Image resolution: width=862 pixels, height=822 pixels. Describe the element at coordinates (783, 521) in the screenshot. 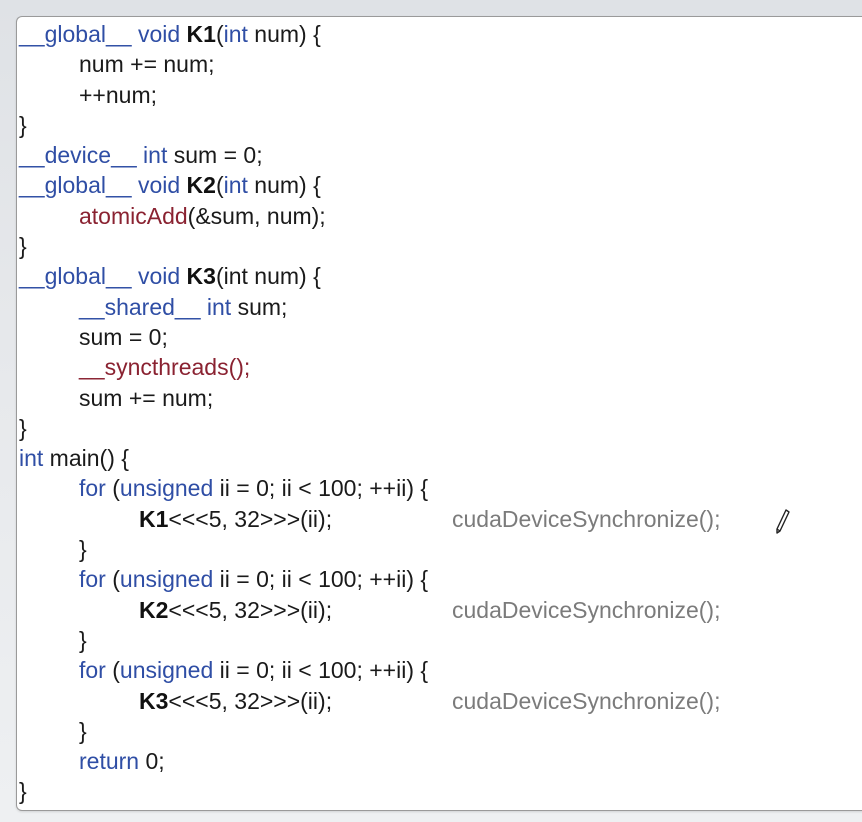

I see `pencil-icon` at that location.